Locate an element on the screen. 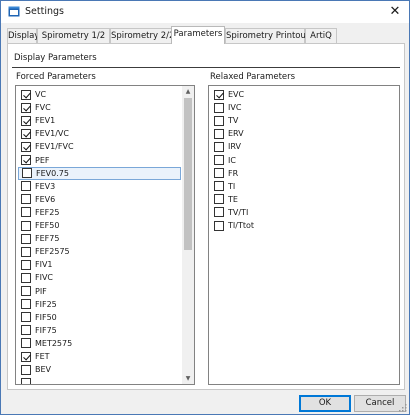 The height and width of the screenshot is (415, 410). parameter-row: EVC is located at coordinates (304, 94).